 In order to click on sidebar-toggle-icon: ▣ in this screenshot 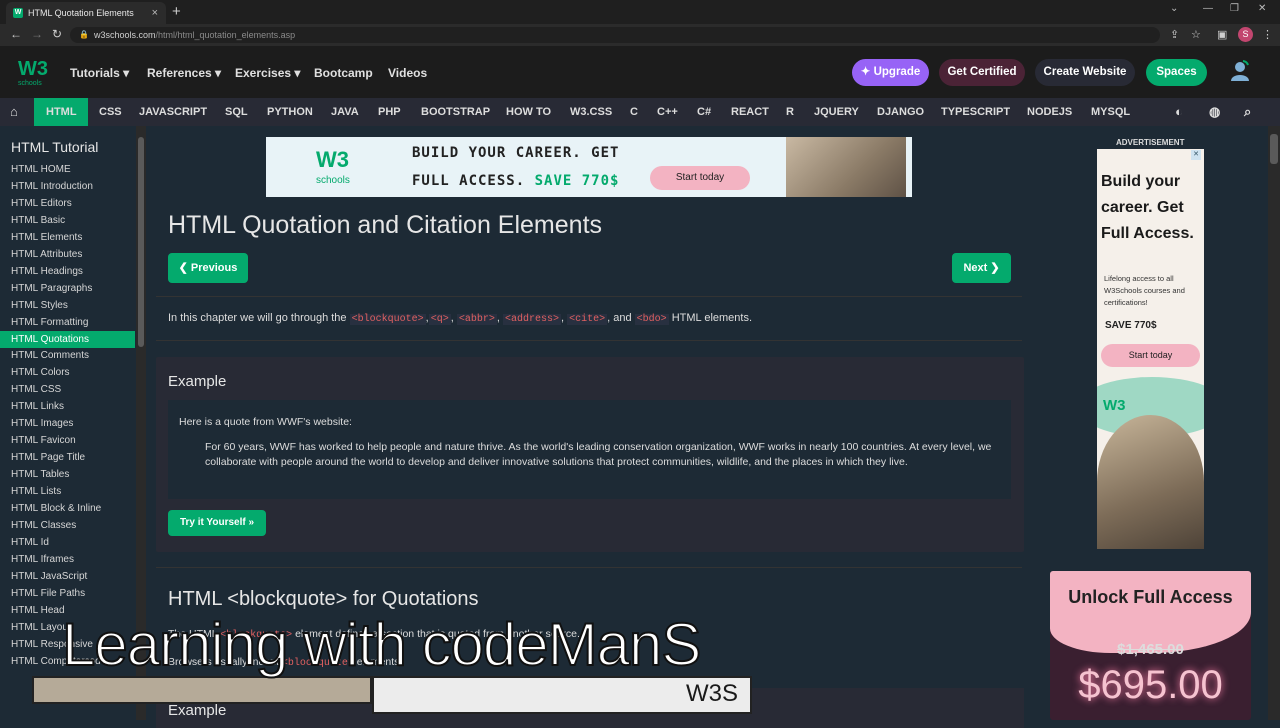, I will do `click(1222, 34)`.